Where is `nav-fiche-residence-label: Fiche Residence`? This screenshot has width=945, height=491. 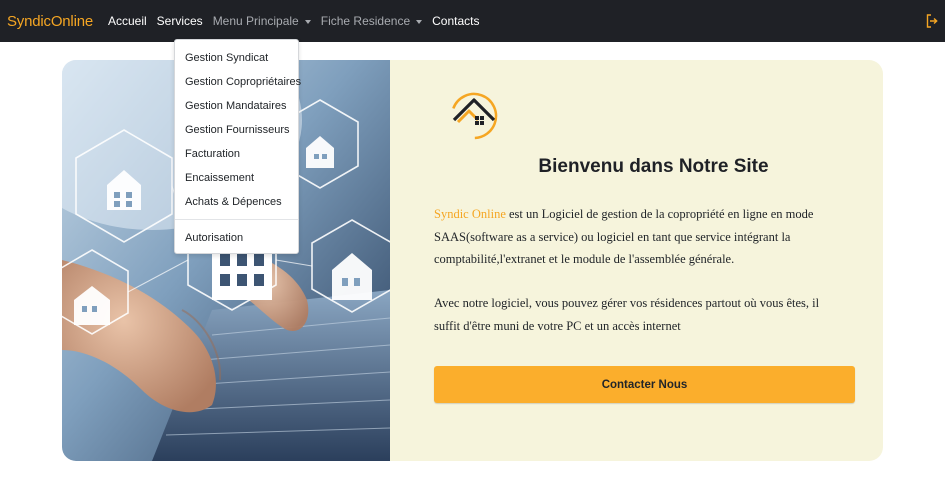 nav-fiche-residence-label: Fiche Residence is located at coordinates (365, 21).